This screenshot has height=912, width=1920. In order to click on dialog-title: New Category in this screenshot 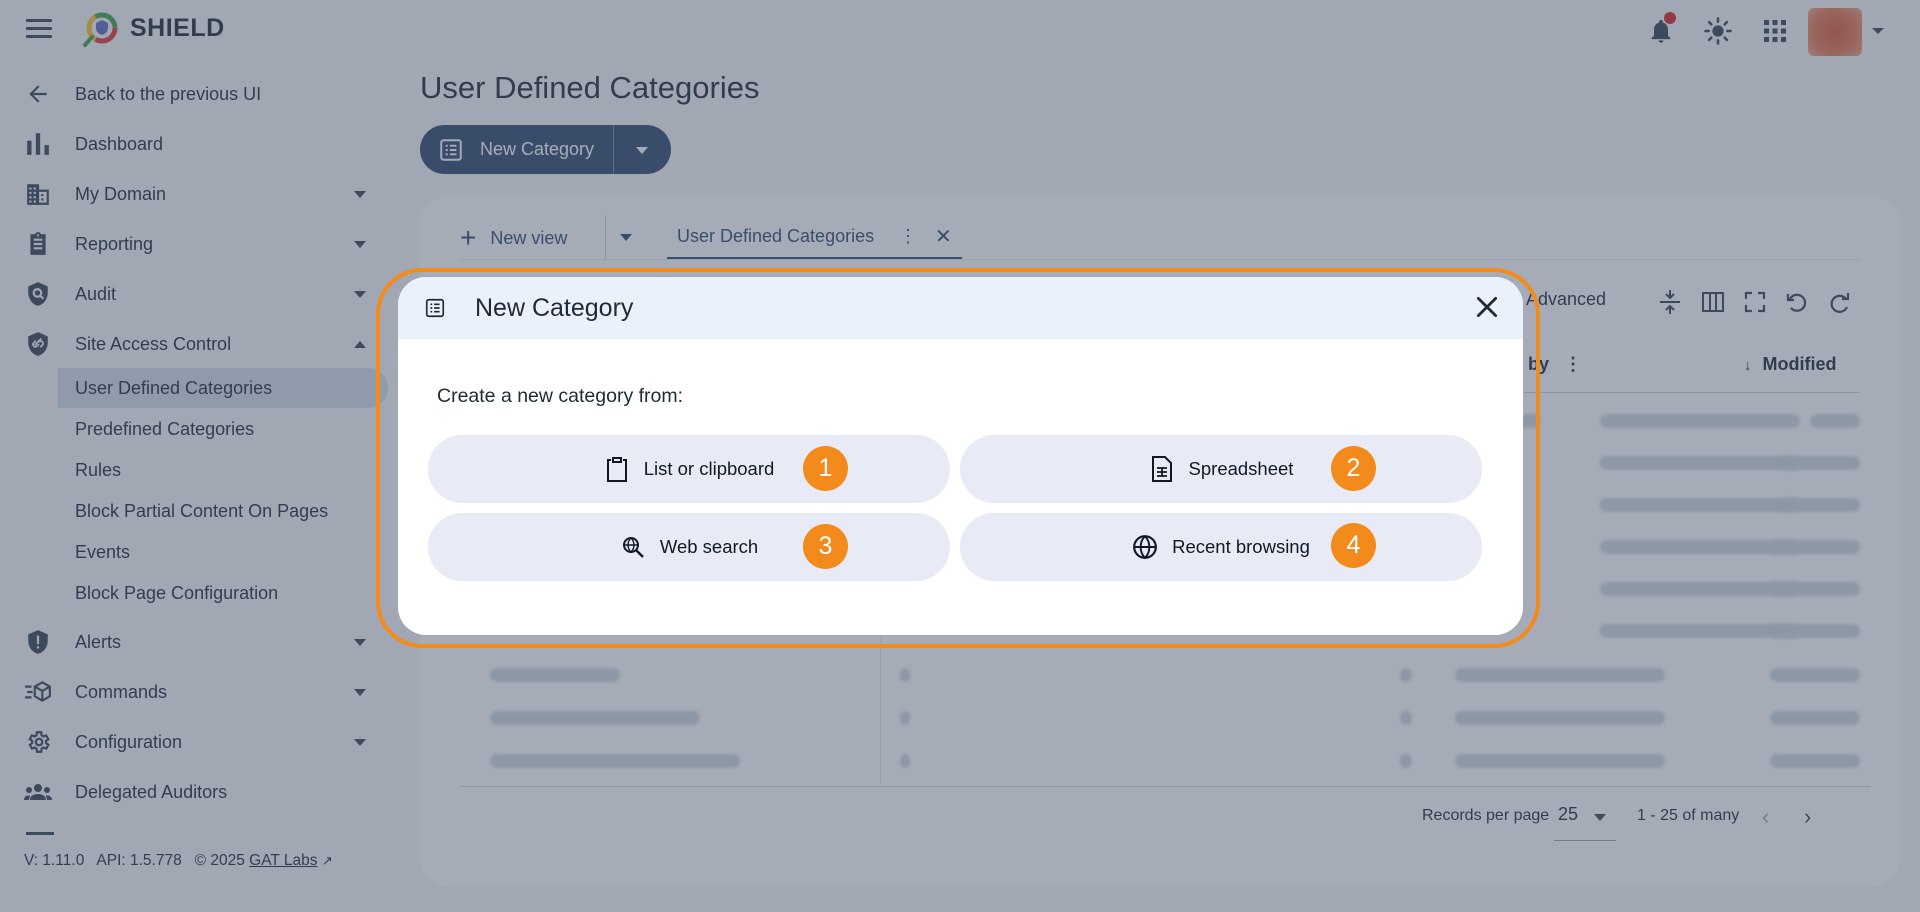, I will do `click(554, 308)`.